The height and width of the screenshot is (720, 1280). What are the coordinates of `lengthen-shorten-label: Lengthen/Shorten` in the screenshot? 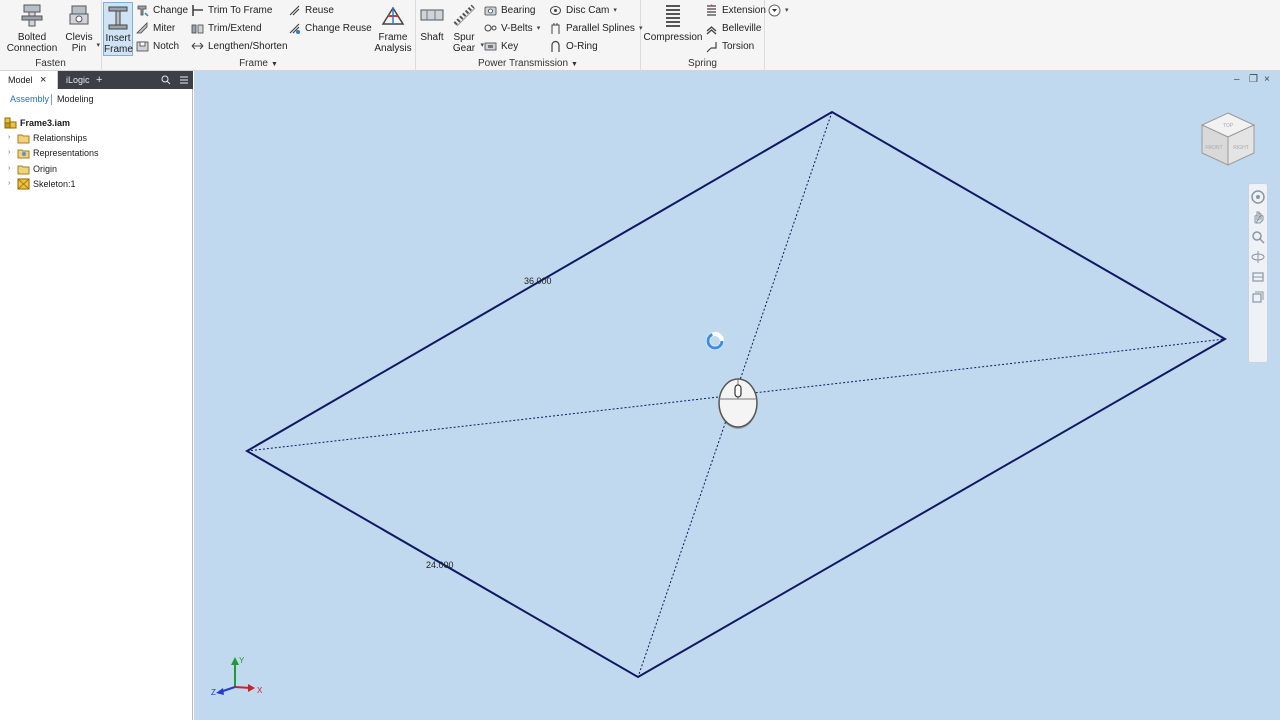 It's located at (248, 46).